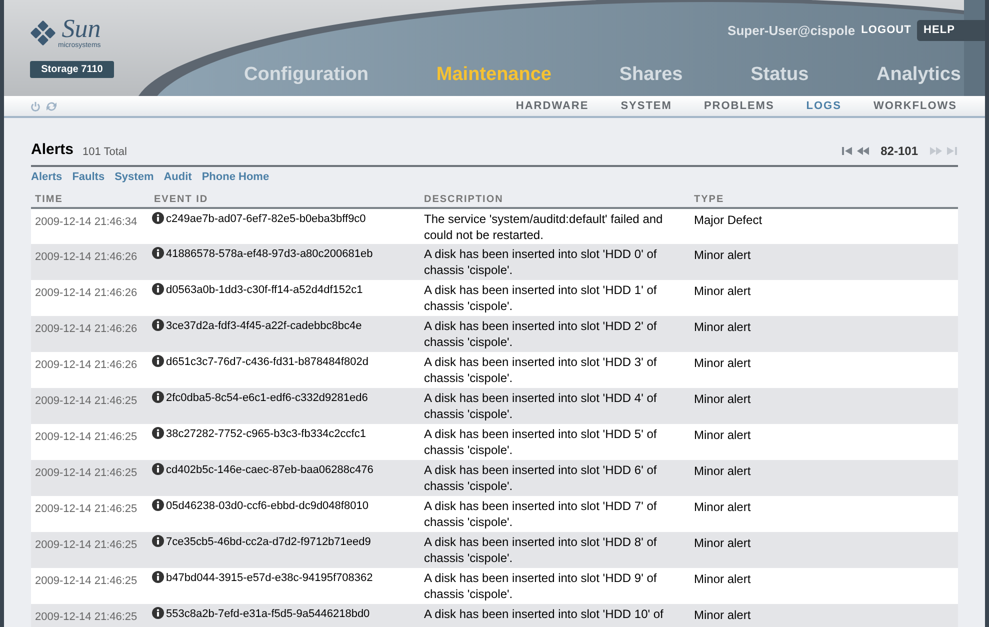 The height and width of the screenshot is (627, 989). Describe the element at coordinates (72, 69) in the screenshot. I see `product-label: Storage 7110` at that location.